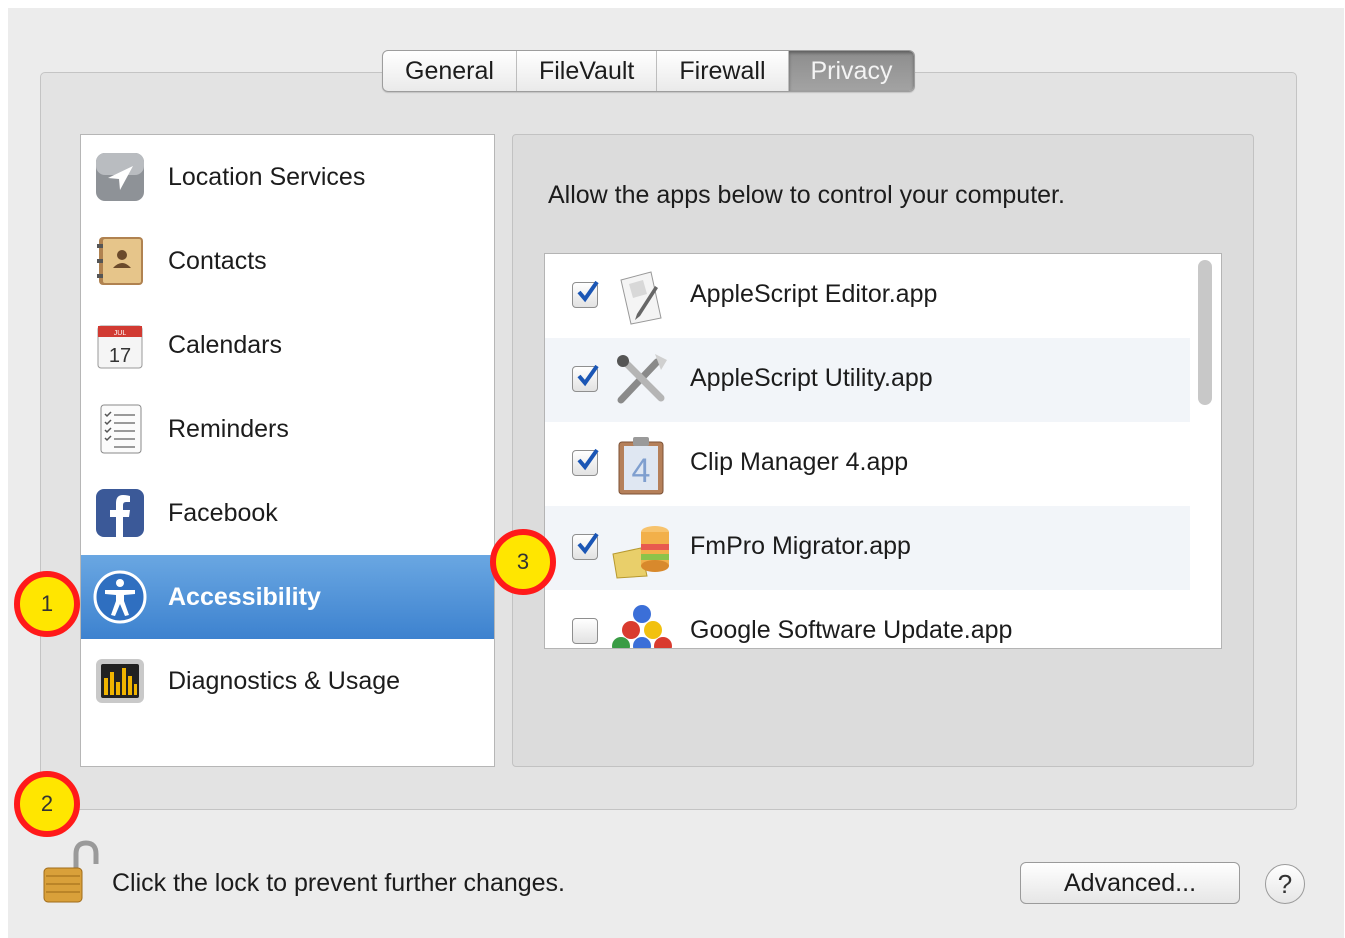 This screenshot has height=938, width=1345. Describe the element at coordinates (642, 626) in the screenshot. I see `google-software-update-icon` at that location.